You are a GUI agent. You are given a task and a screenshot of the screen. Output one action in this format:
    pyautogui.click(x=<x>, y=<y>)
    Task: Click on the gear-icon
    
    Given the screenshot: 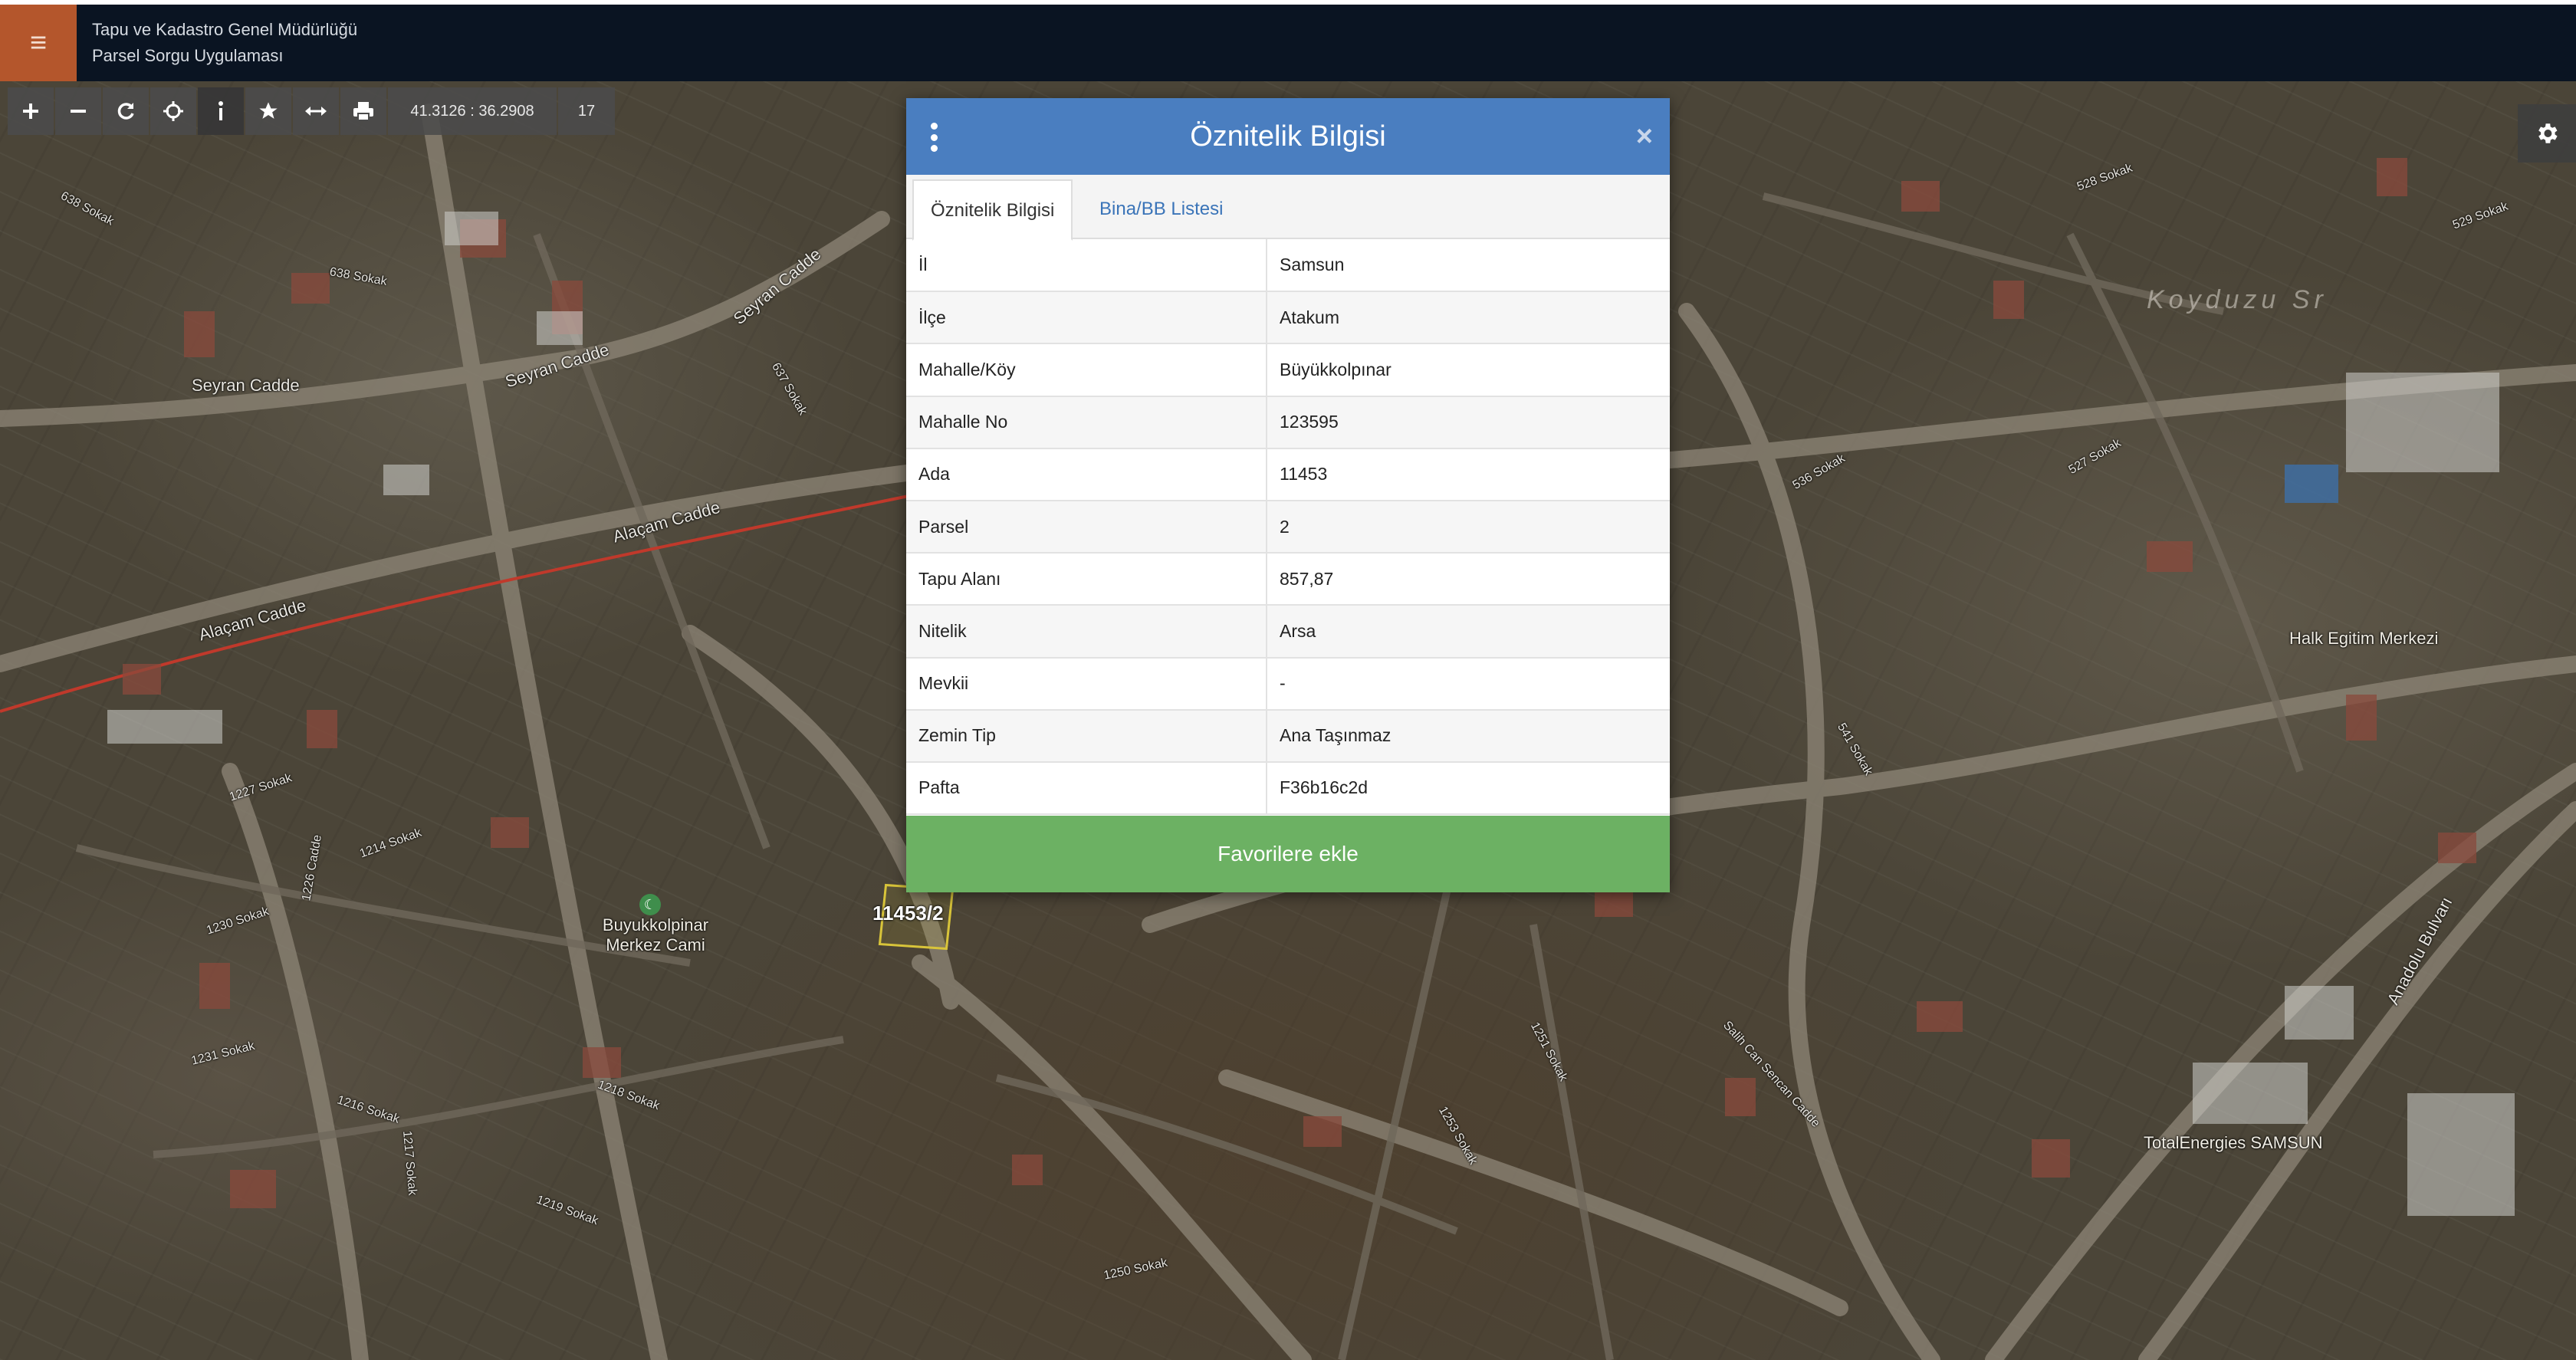 What is the action you would take?
    pyautogui.click(x=2548, y=133)
    